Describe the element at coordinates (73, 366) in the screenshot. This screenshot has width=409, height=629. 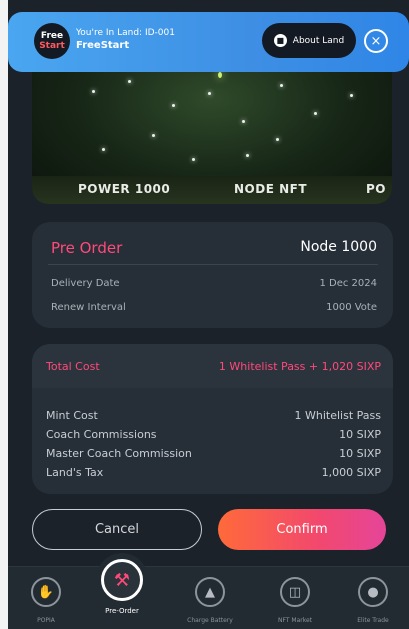
I see `total-cost-label: Total Cost` at that location.